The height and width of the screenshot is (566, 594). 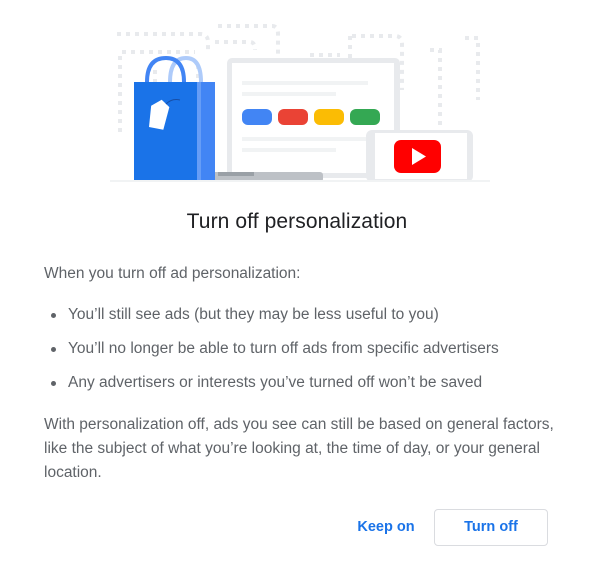 What do you see at coordinates (172, 273) in the screenshot?
I see `intro-text: When you turn off ad personalization:` at bounding box center [172, 273].